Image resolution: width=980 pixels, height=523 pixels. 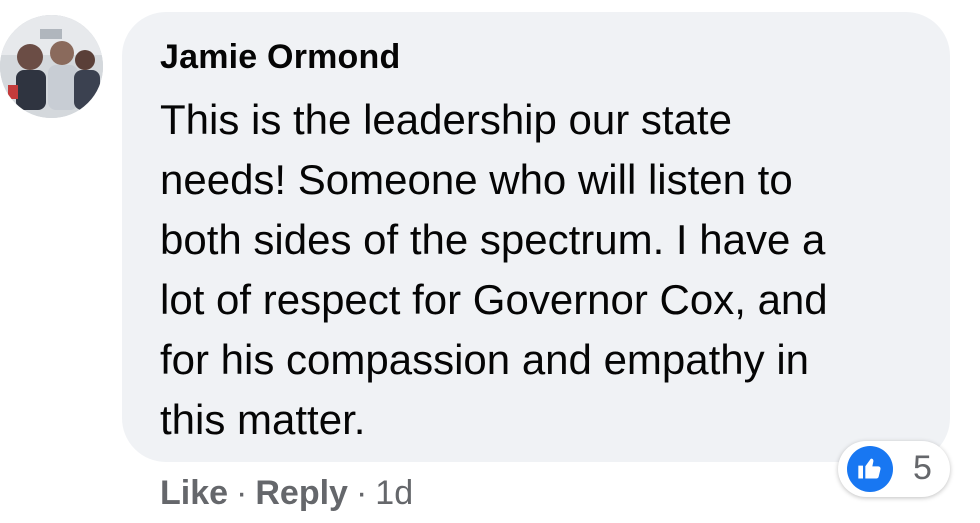 What do you see at coordinates (394, 493) in the screenshot?
I see `comment-timestamp: 1d` at bounding box center [394, 493].